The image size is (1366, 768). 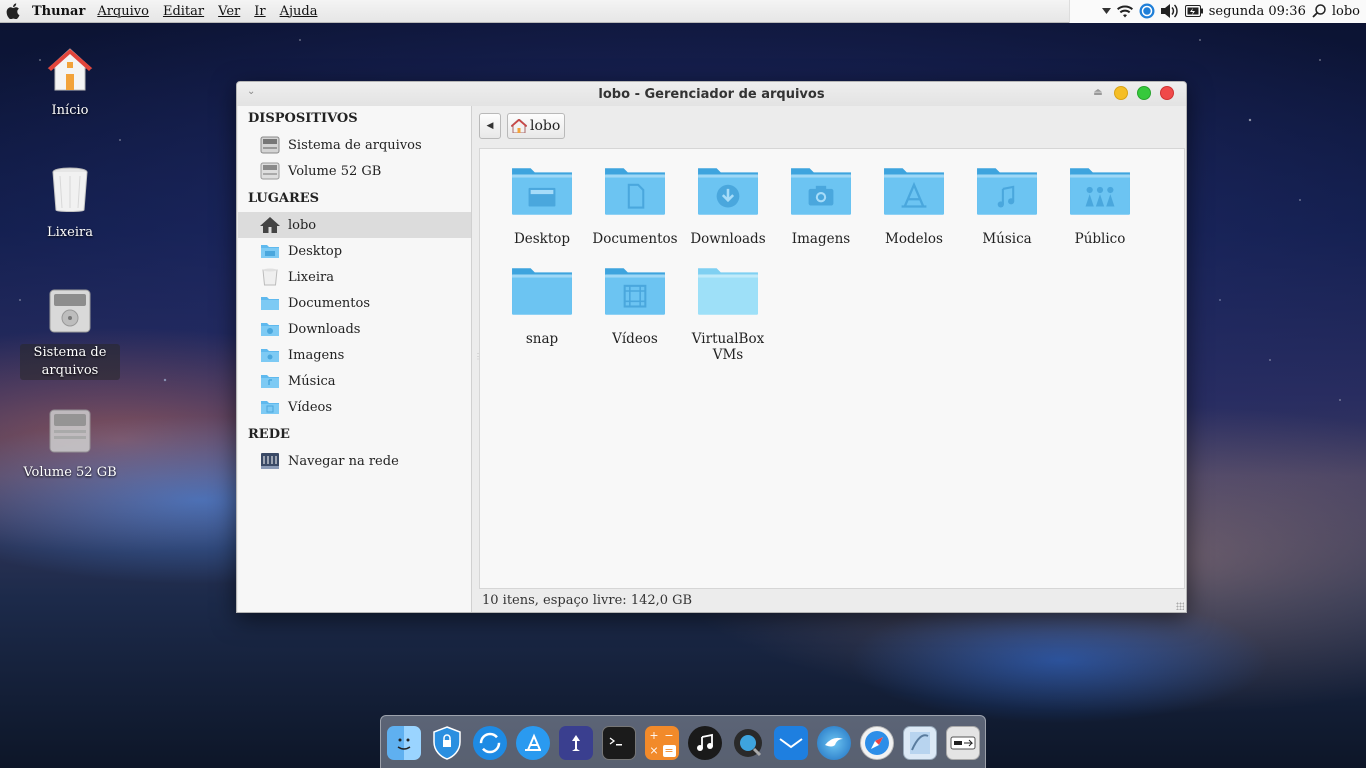 I want to click on preview-icon, so click(x=919, y=743).